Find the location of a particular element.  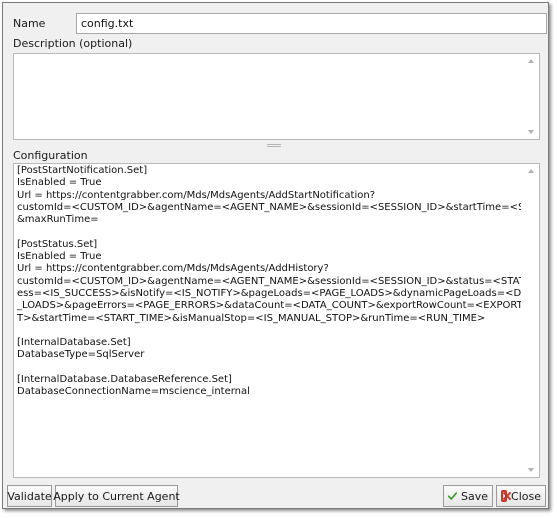

description-scrollbar is located at coordinates (531, 96).